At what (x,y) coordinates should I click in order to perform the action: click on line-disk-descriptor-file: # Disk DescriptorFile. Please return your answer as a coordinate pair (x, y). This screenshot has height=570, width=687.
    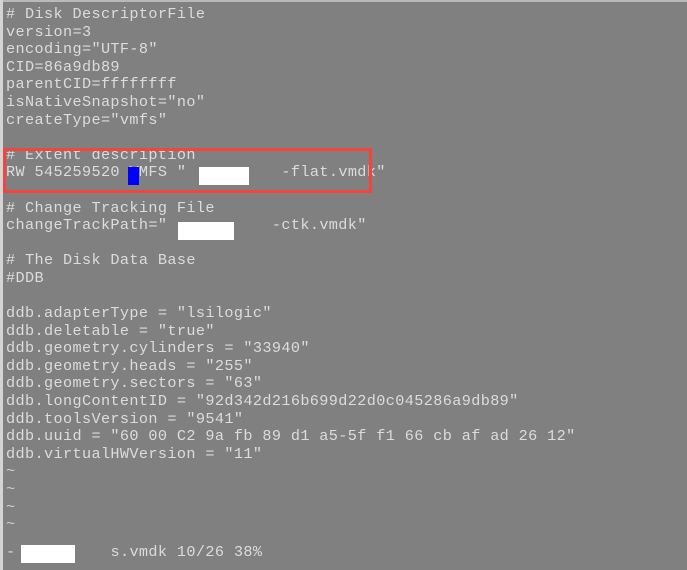
    Looking at the image, I should click on (106, 14).